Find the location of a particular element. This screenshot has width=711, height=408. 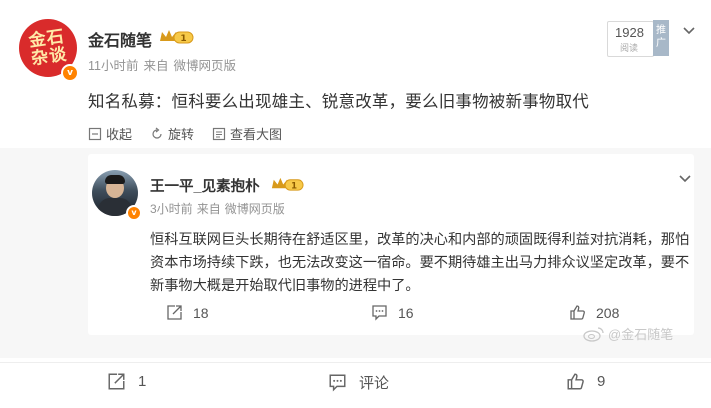

share-count: 1 is located at coordinates (142, 381).